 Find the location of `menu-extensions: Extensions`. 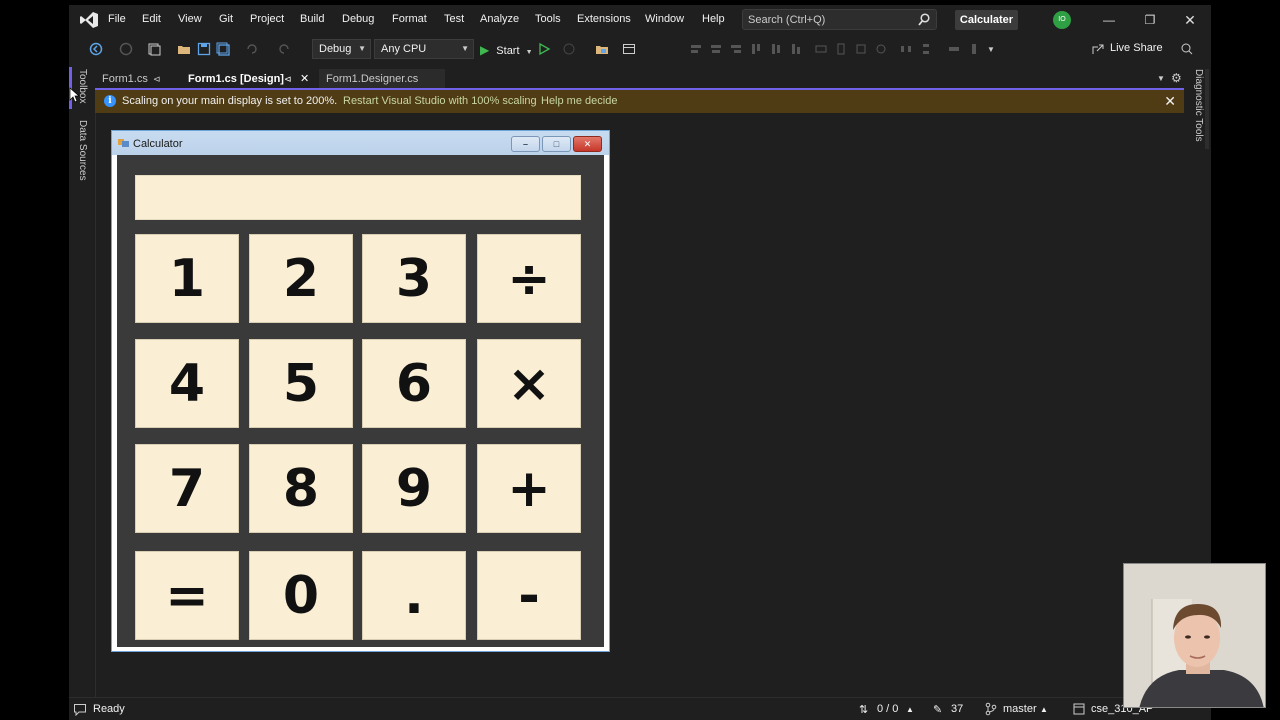

menu-extensions: Extensions is located at coordinates (604, 19).